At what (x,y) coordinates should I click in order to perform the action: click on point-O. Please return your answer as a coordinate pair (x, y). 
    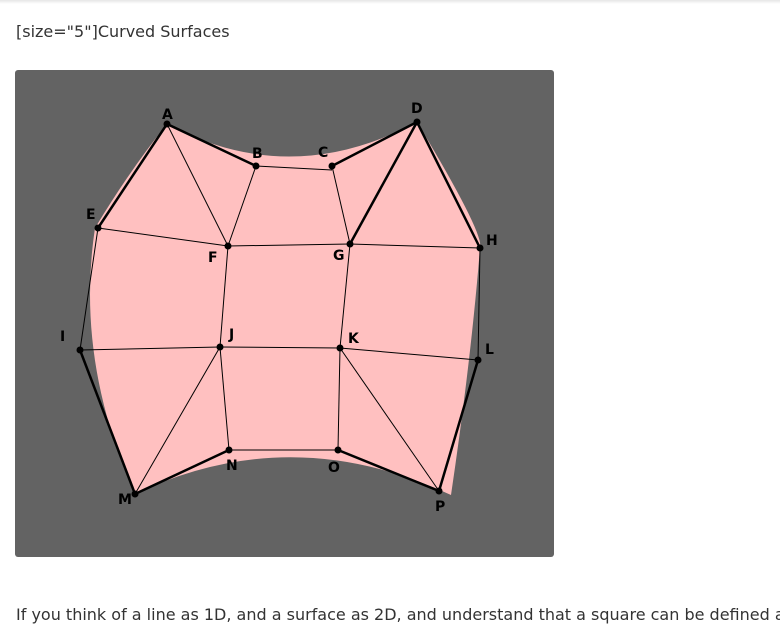
    Looking at the image, I should click on (338, 450).